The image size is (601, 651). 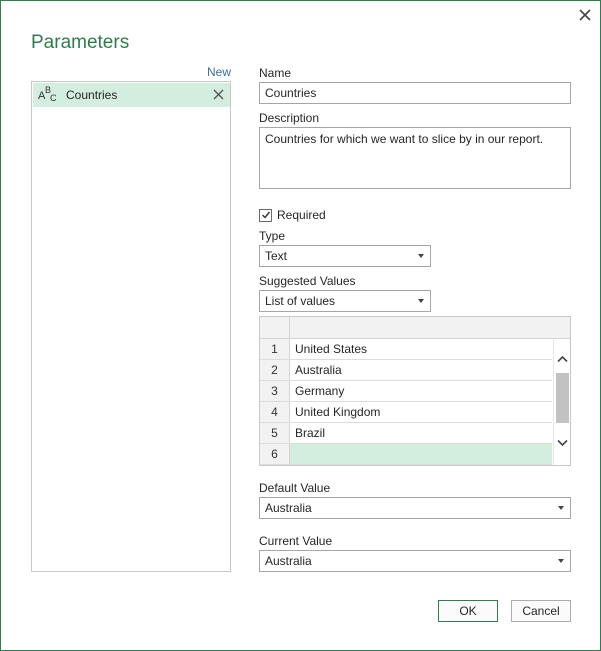 I want to click on required-checkbox, so click(x=265, y=215).